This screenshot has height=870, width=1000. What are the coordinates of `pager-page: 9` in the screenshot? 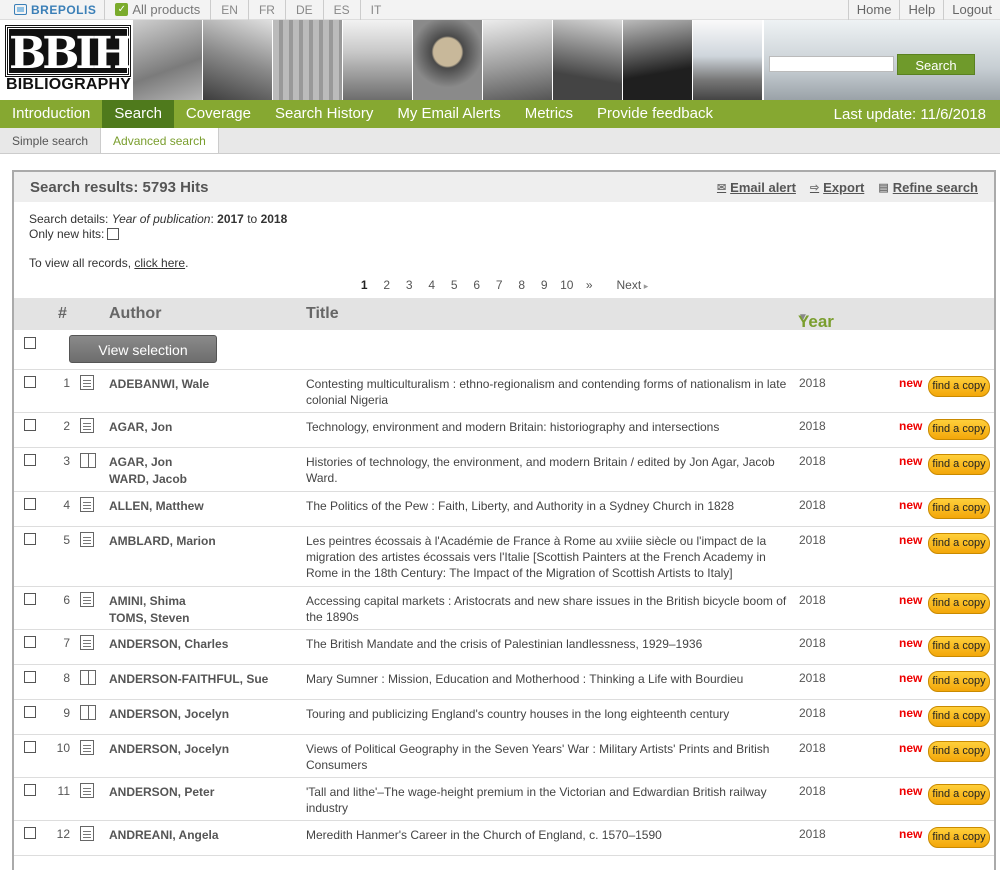 It's located at (544, 285).